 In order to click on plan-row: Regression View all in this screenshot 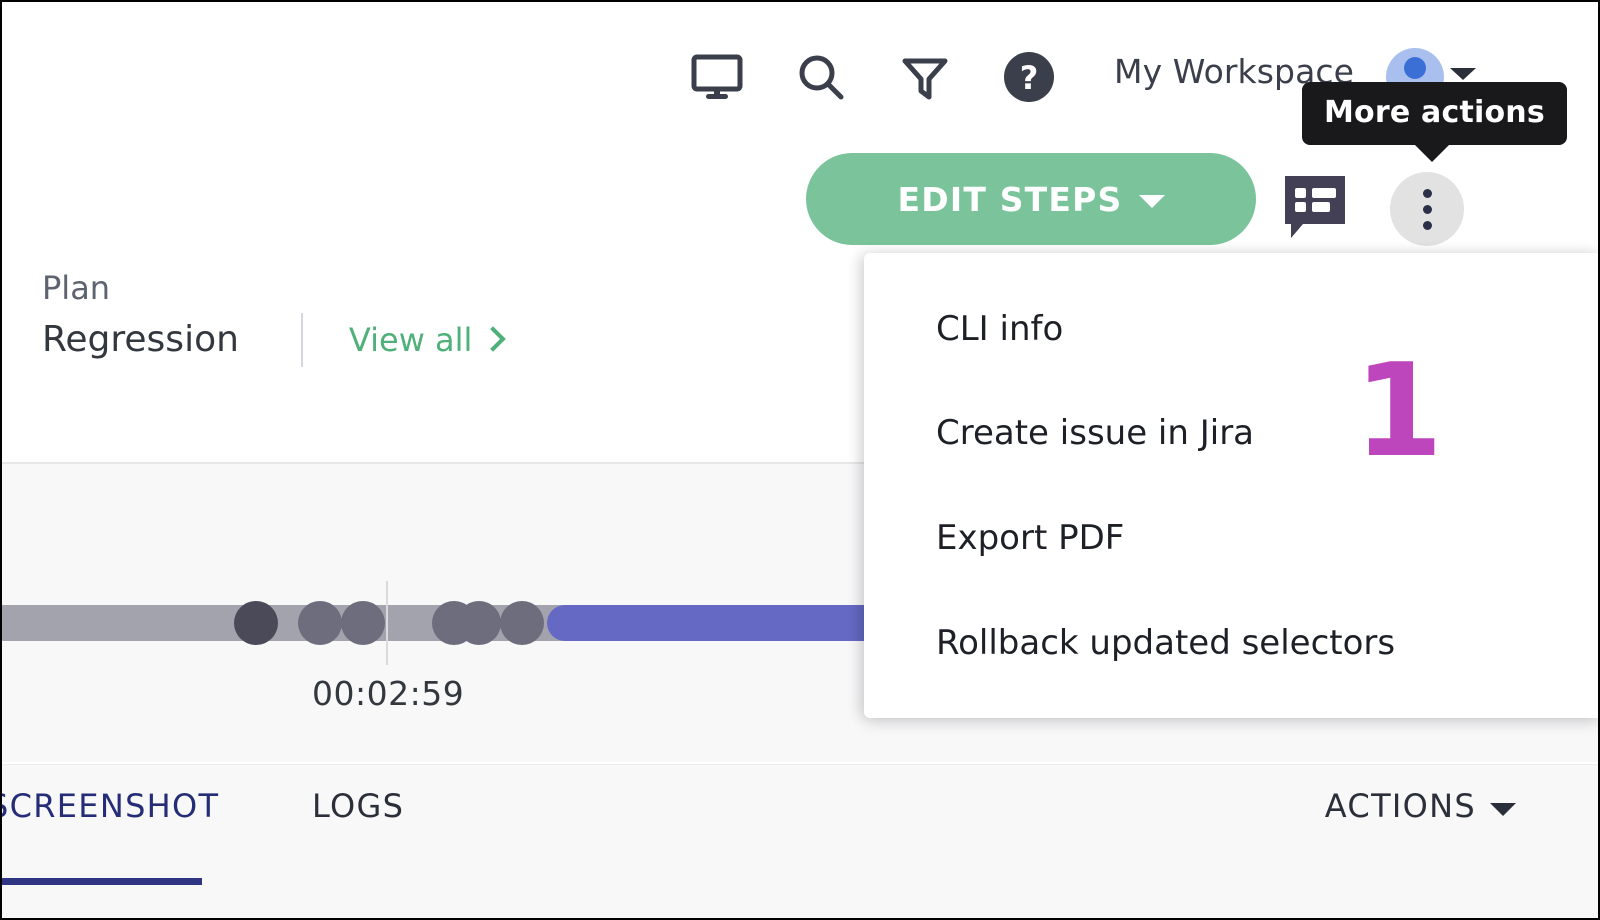, I will do `click(274, 339)`.